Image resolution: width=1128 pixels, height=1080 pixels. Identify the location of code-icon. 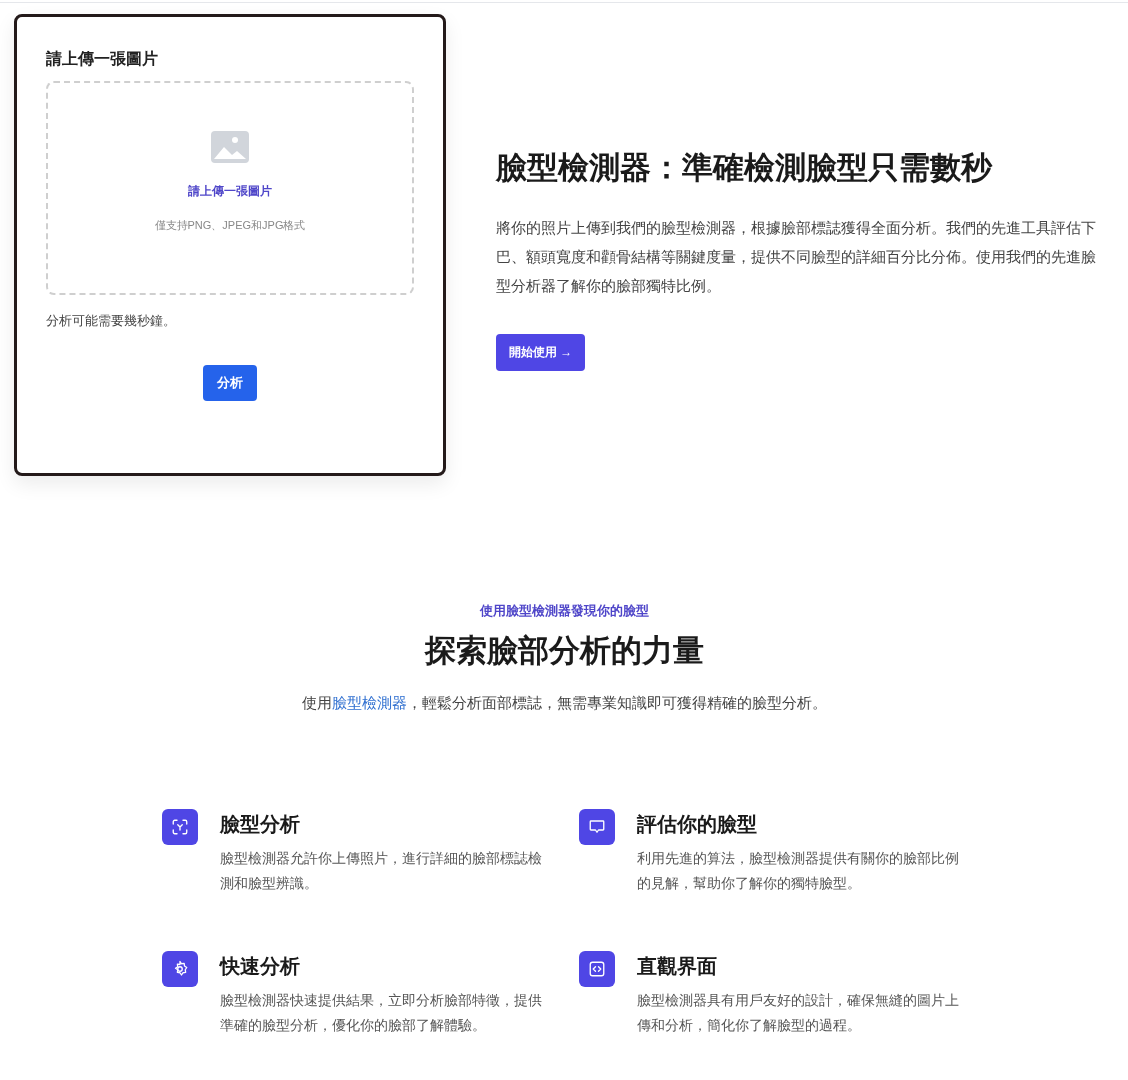
(596, 969).